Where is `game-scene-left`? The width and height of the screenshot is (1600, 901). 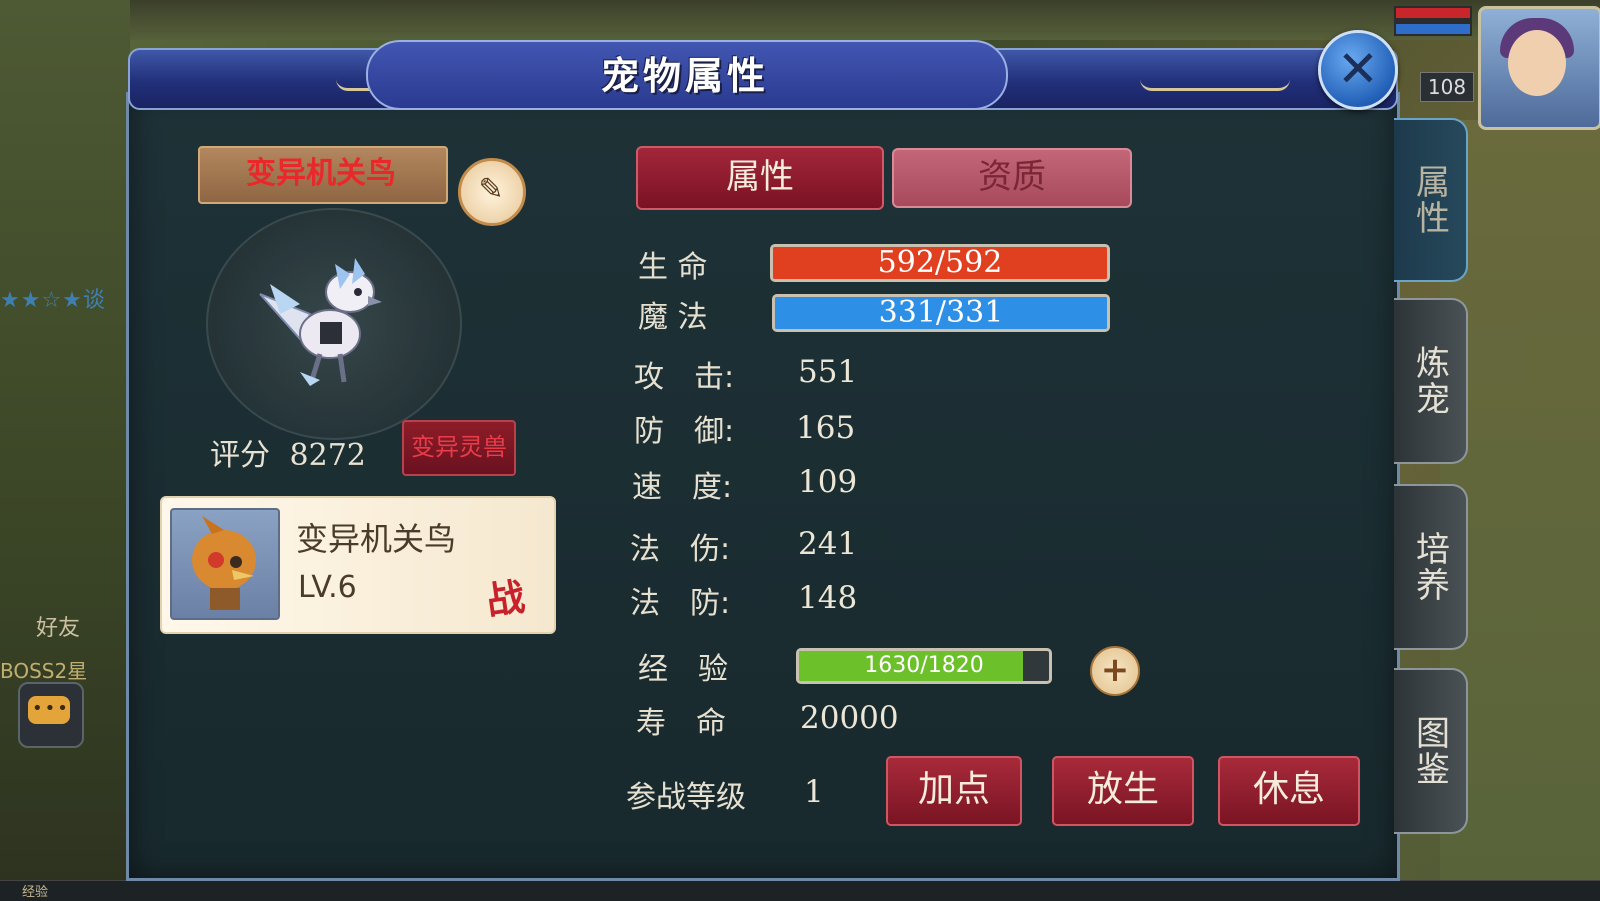
game-scene-left is located at coordinates (65, 450).